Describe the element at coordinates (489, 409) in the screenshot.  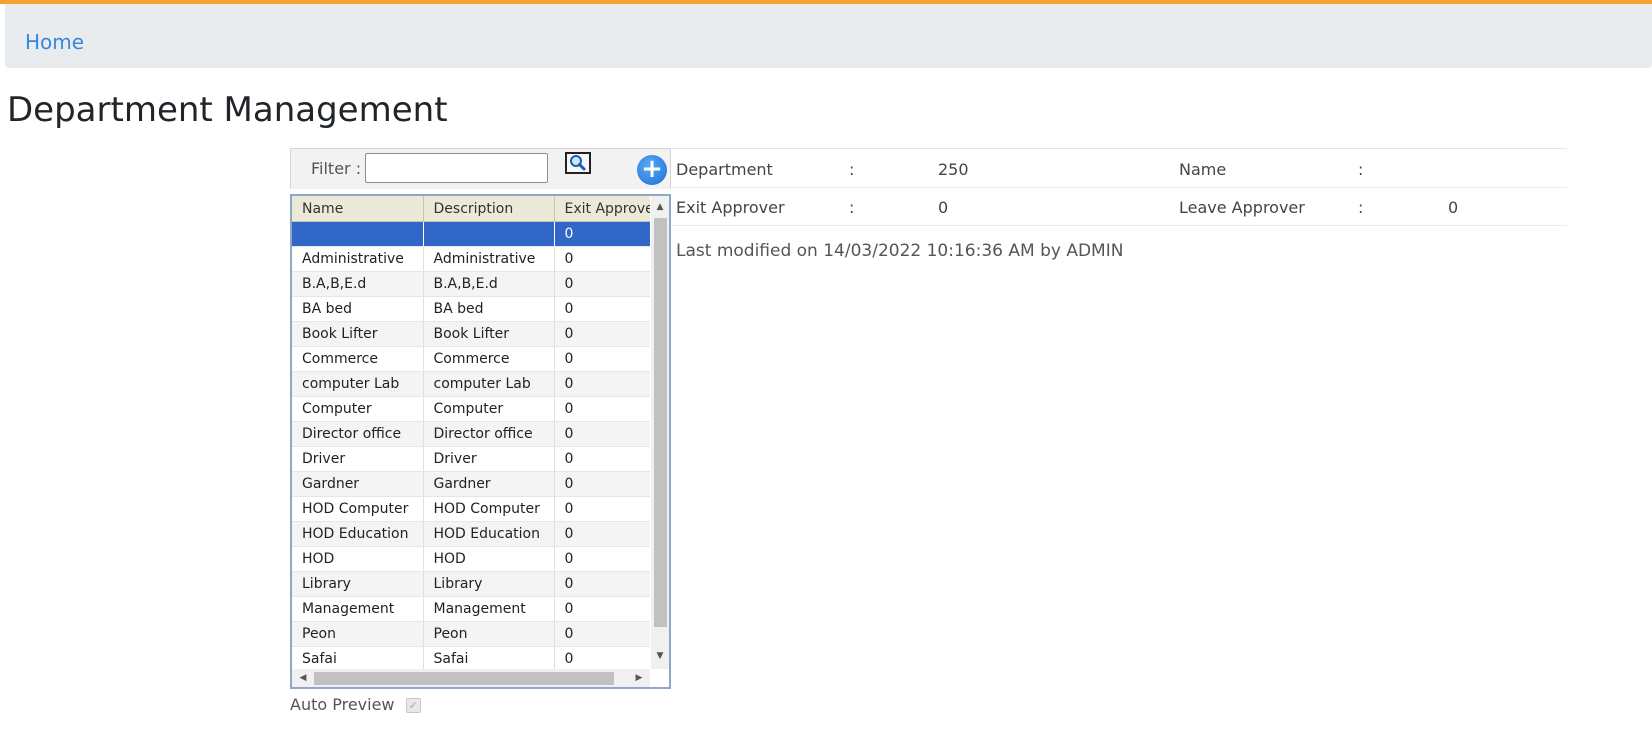
I see `cell-description: Computer` at that location.